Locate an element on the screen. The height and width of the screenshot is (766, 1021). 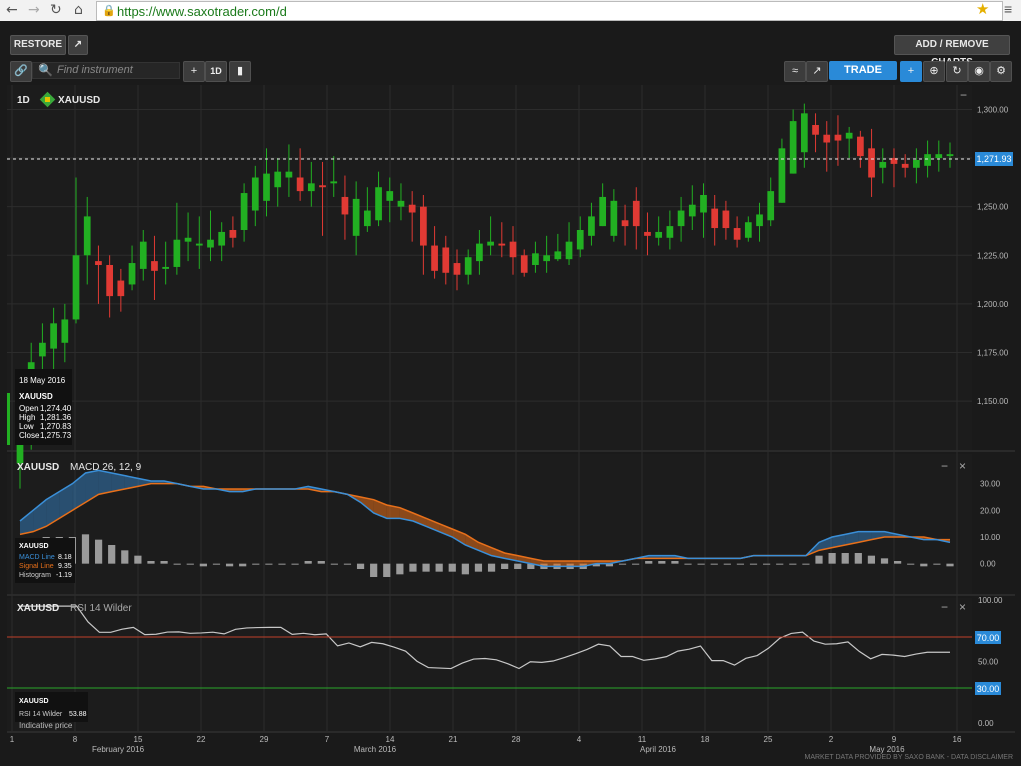
zoom-button: ⊕ is located at coordinates (934, 71).